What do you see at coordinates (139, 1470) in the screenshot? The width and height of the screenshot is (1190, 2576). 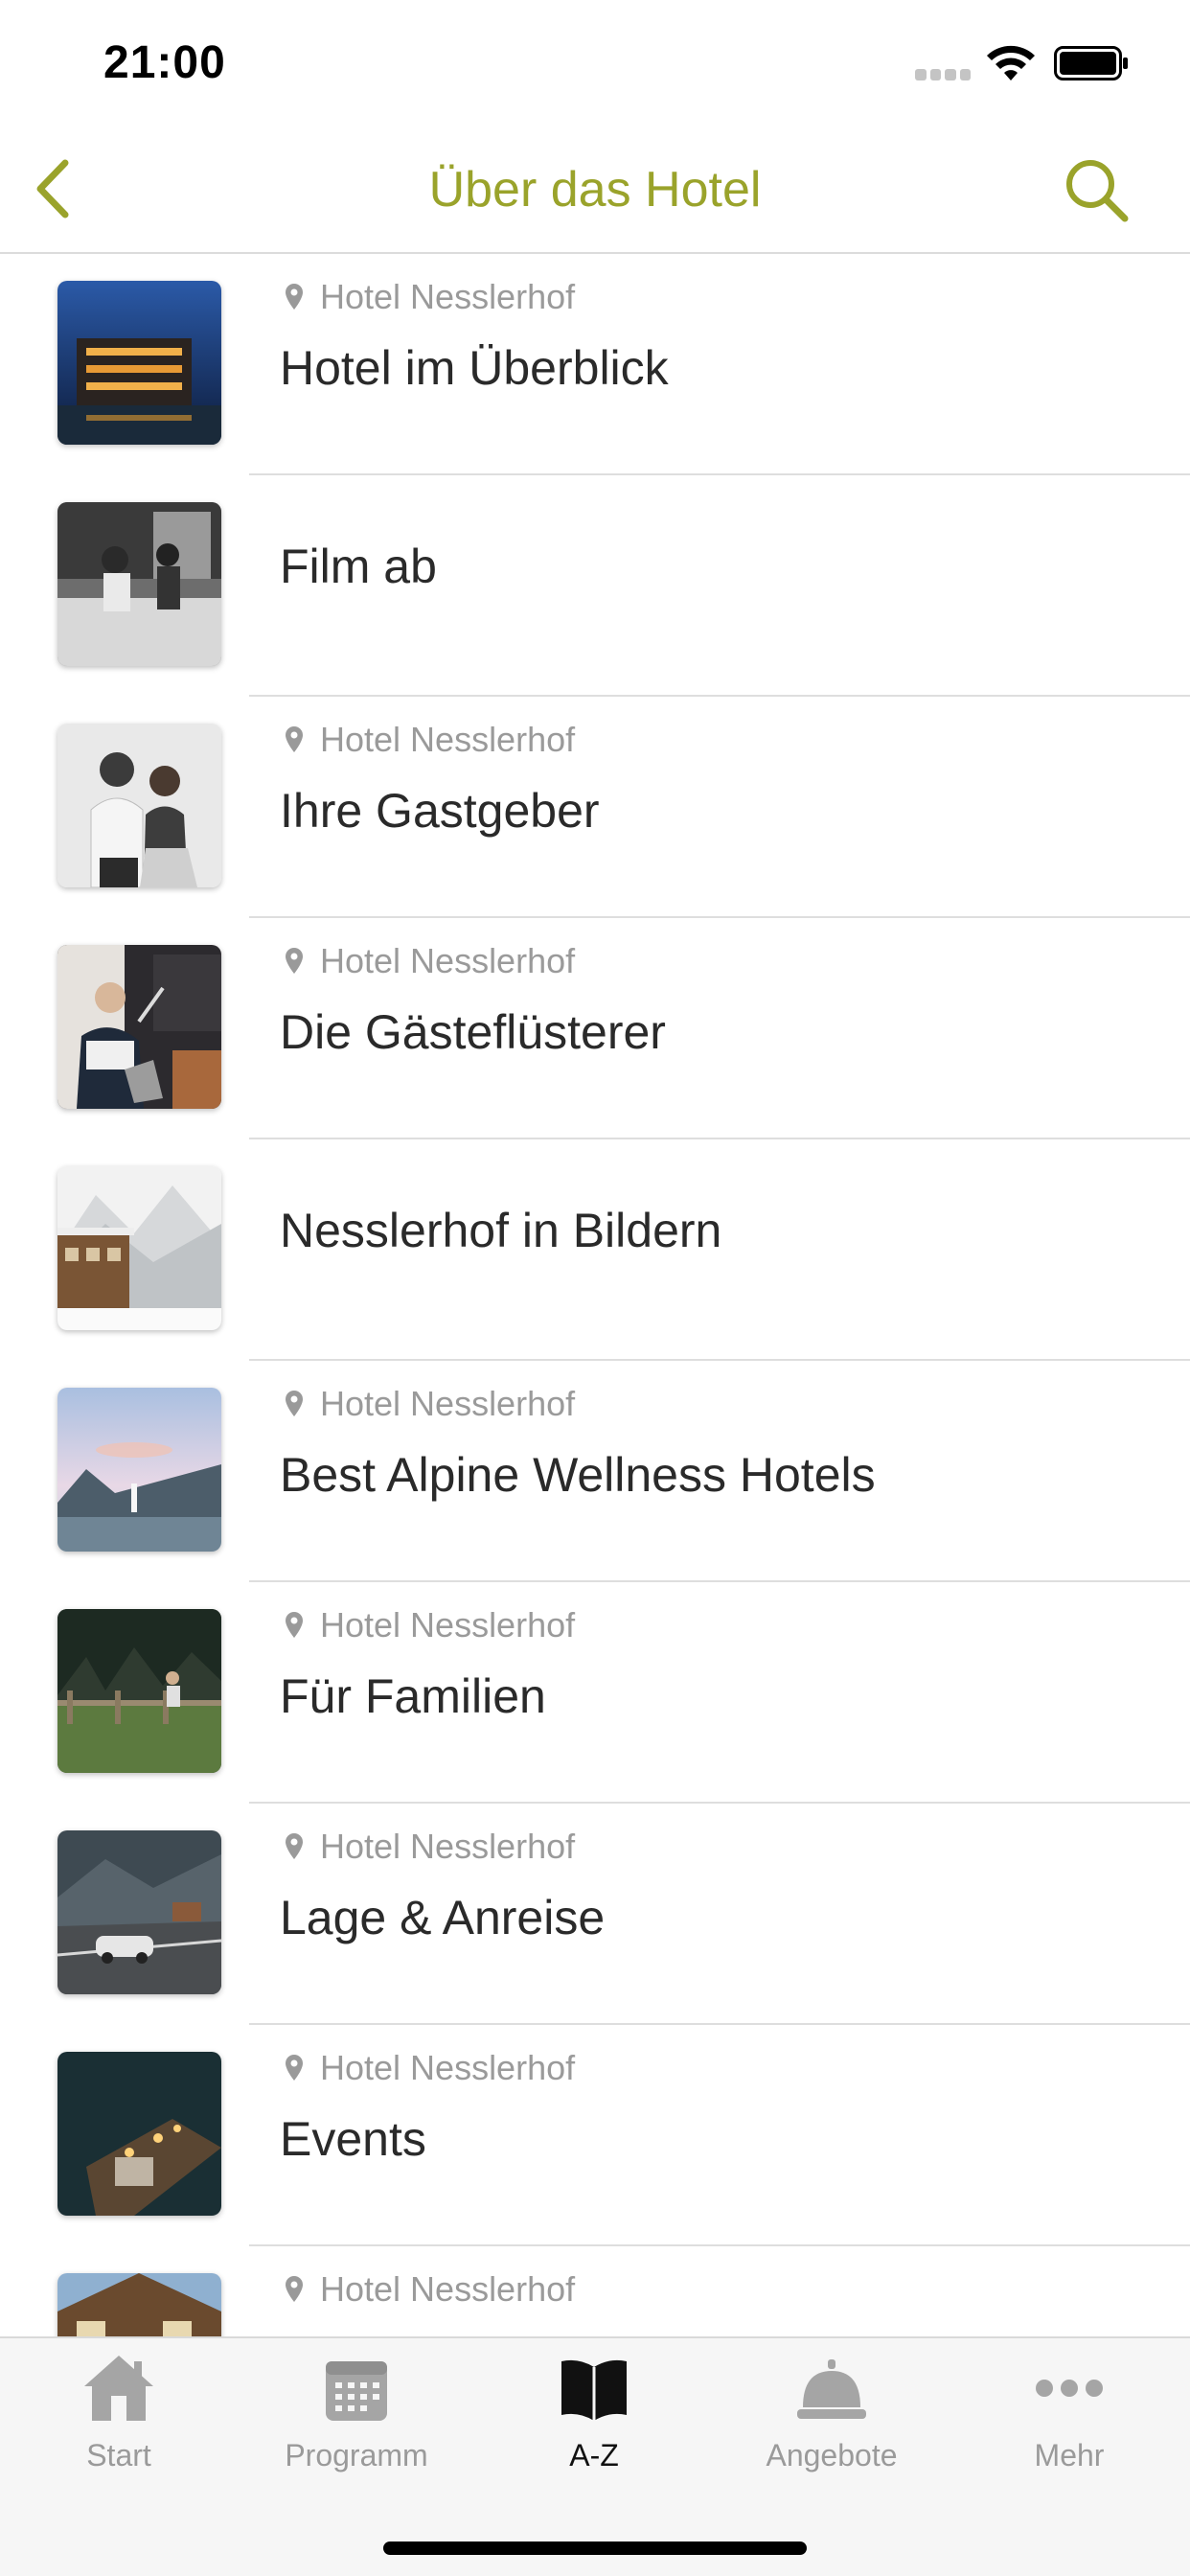 I see `alpine-lake-thumbnail` at bounding box center [139, 1470].